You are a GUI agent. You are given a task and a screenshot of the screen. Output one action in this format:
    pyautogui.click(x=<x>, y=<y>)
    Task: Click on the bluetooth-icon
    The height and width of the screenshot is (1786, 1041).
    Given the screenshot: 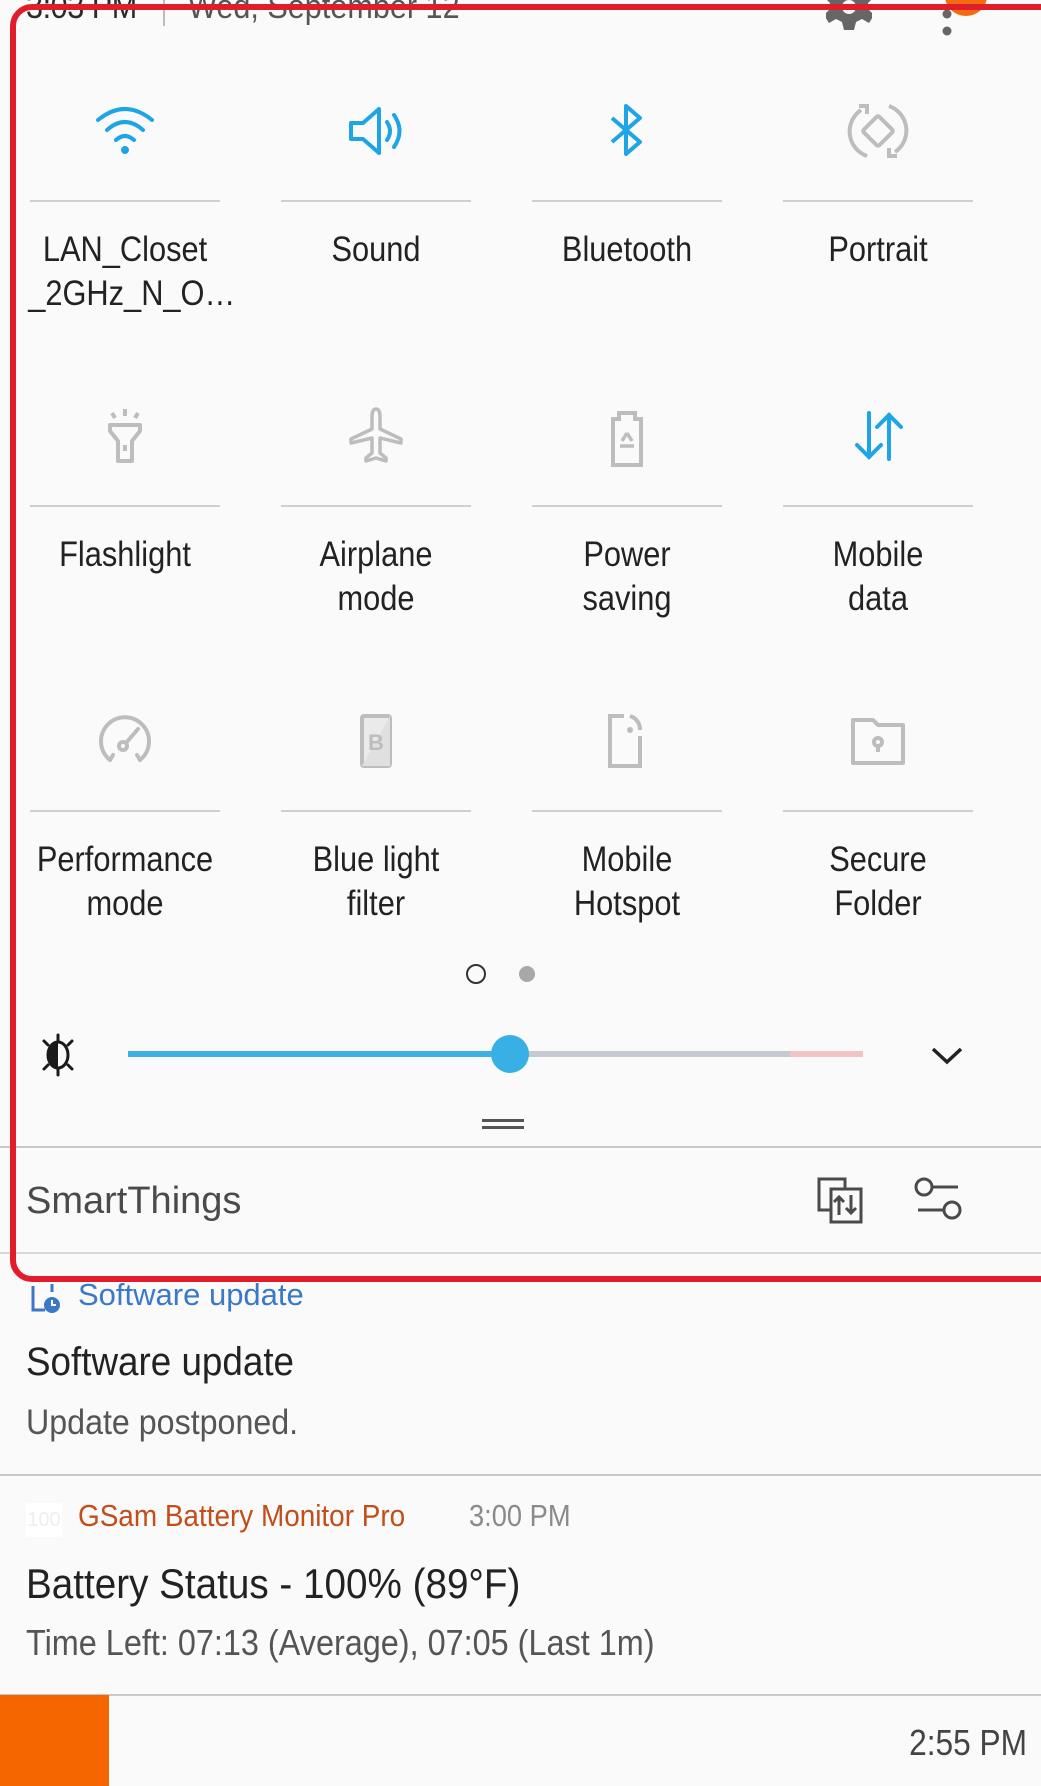 What is the action you would take?
    pyautogui.click(x=627, y=131)
    